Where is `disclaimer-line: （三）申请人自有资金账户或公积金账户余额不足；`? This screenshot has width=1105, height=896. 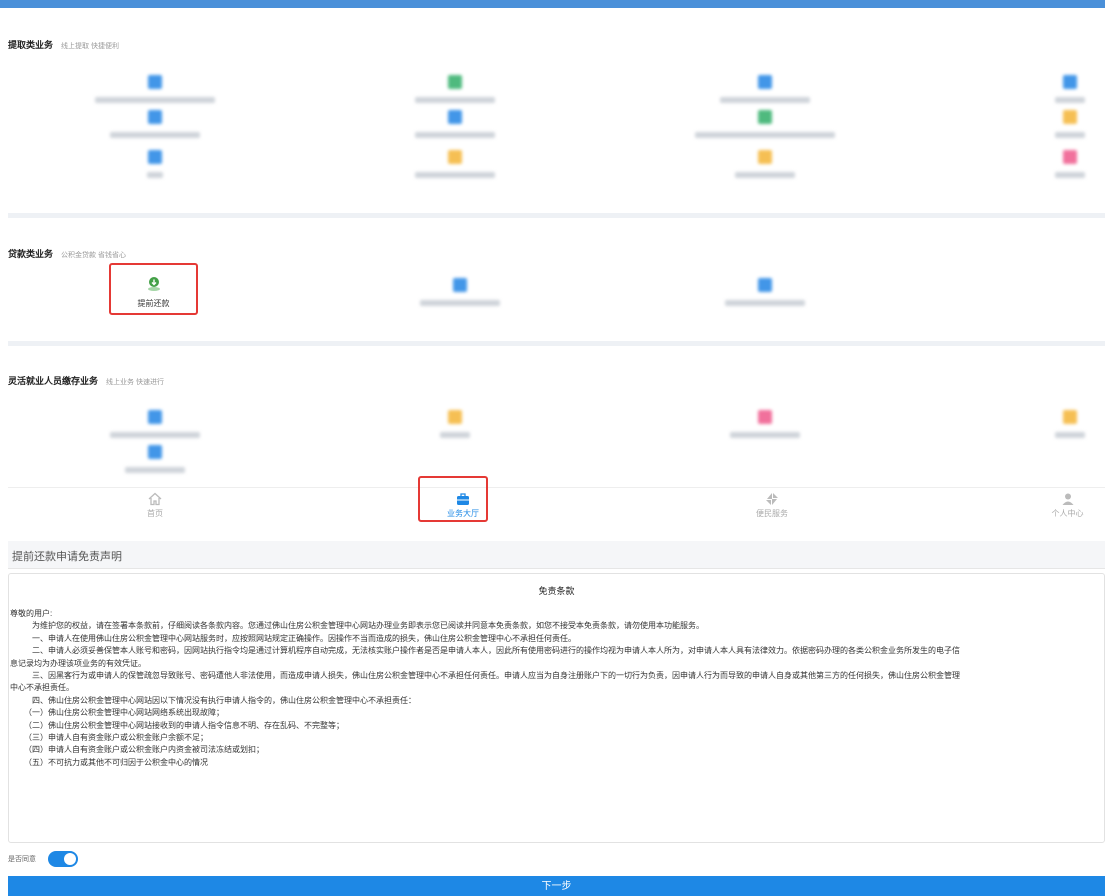
disclaimer-line: （三）申请人自有资金账户或公积金账户余额不足； is located at coordinates (116, 738).